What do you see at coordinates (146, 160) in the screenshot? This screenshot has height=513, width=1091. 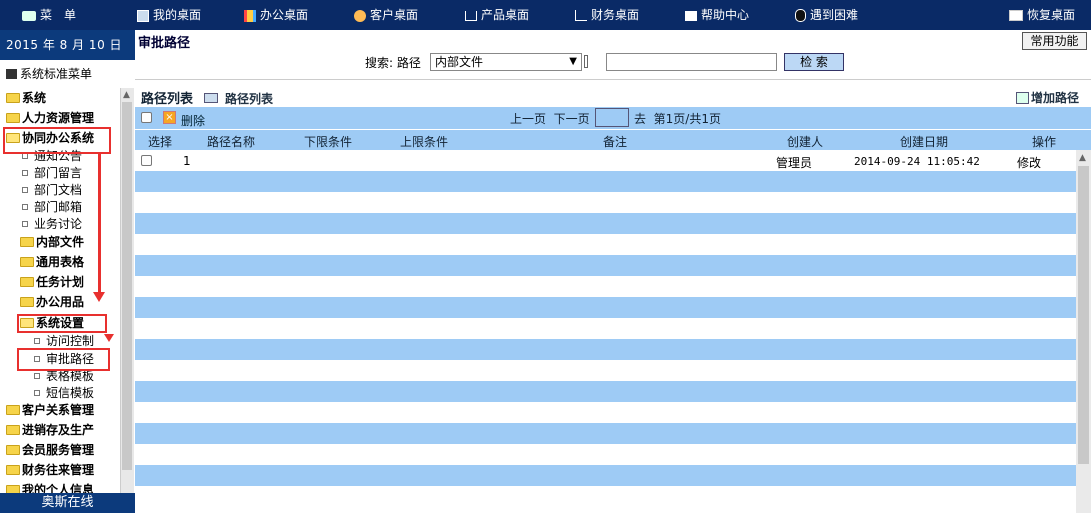 I see `row-checkbox` at bounding box center [146, 160].